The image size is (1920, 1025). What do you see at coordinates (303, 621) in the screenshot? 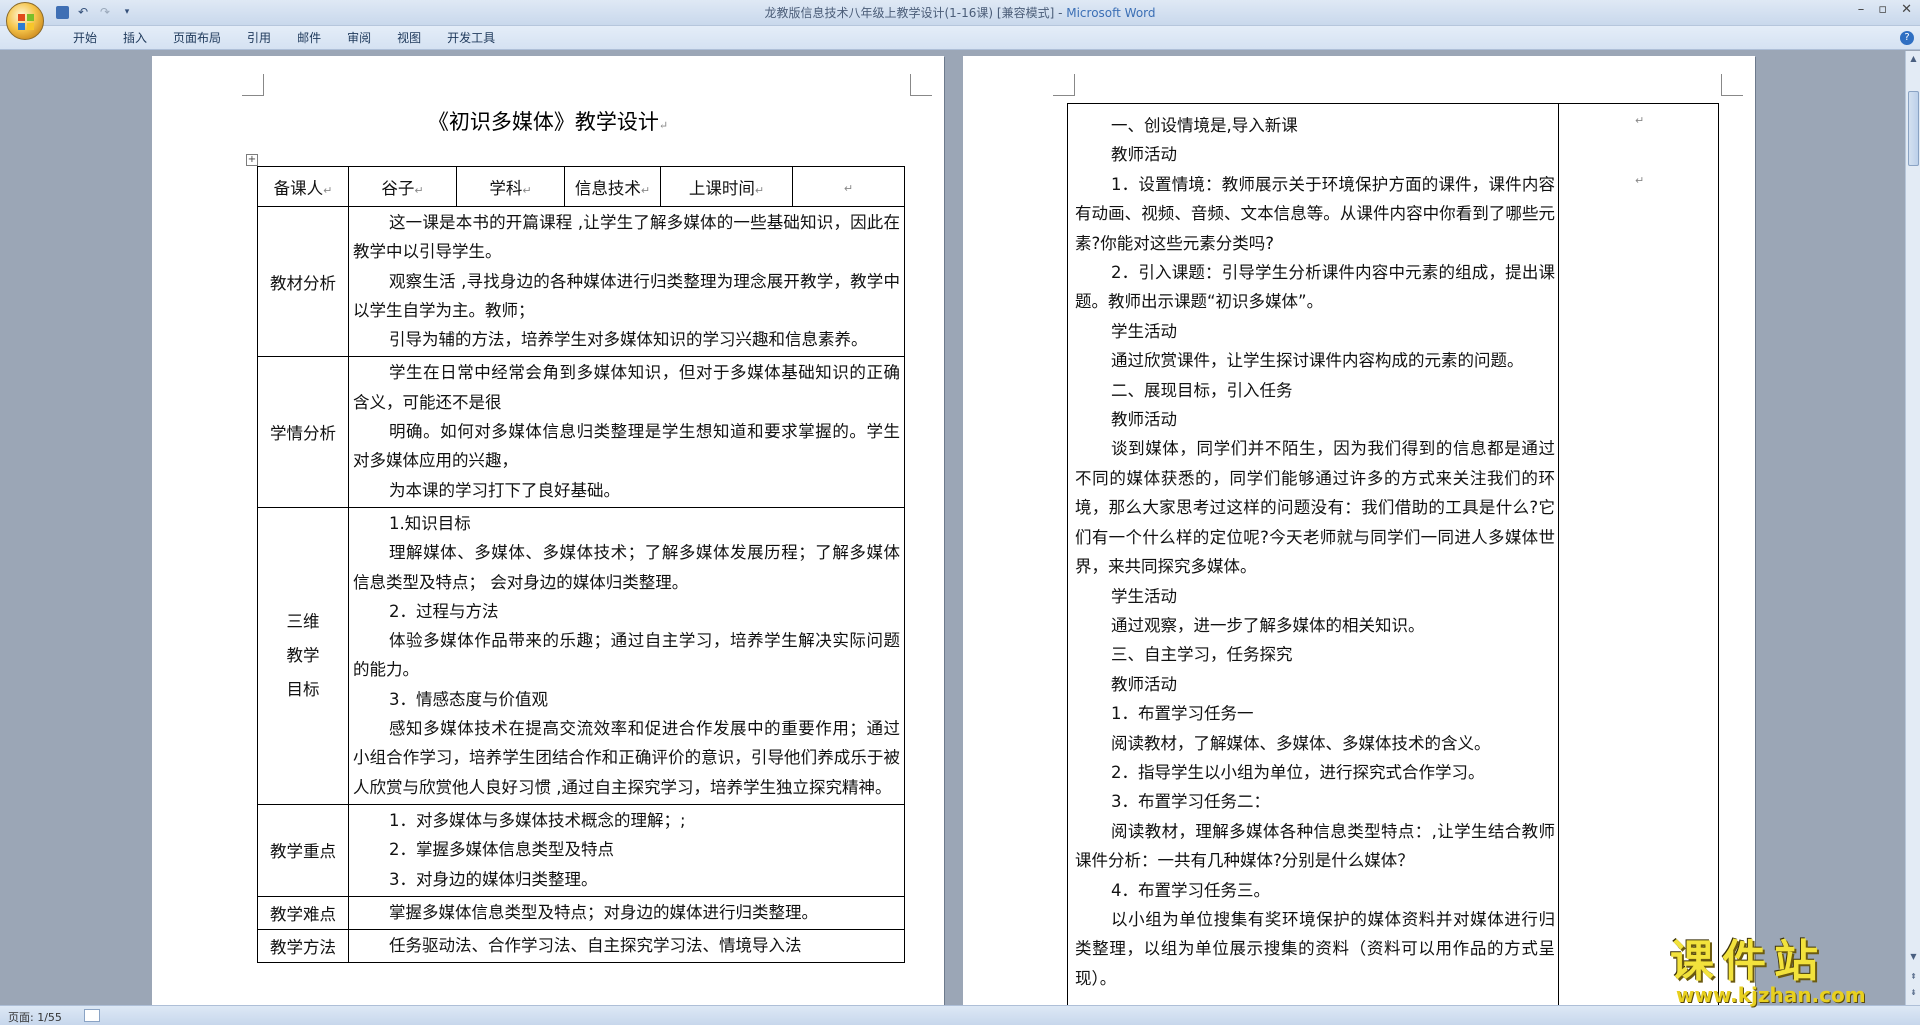
I see `row-label-line: 三维` at bounding box center [303, 621].